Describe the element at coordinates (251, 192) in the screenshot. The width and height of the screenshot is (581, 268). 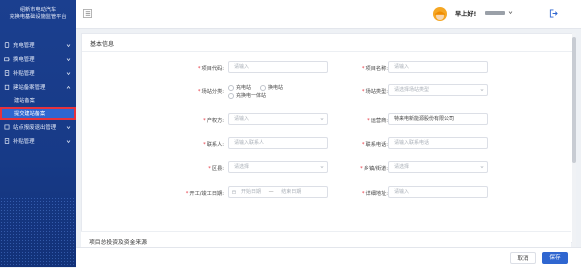
I see `start-date-placeholder: 开始日期` at that location.